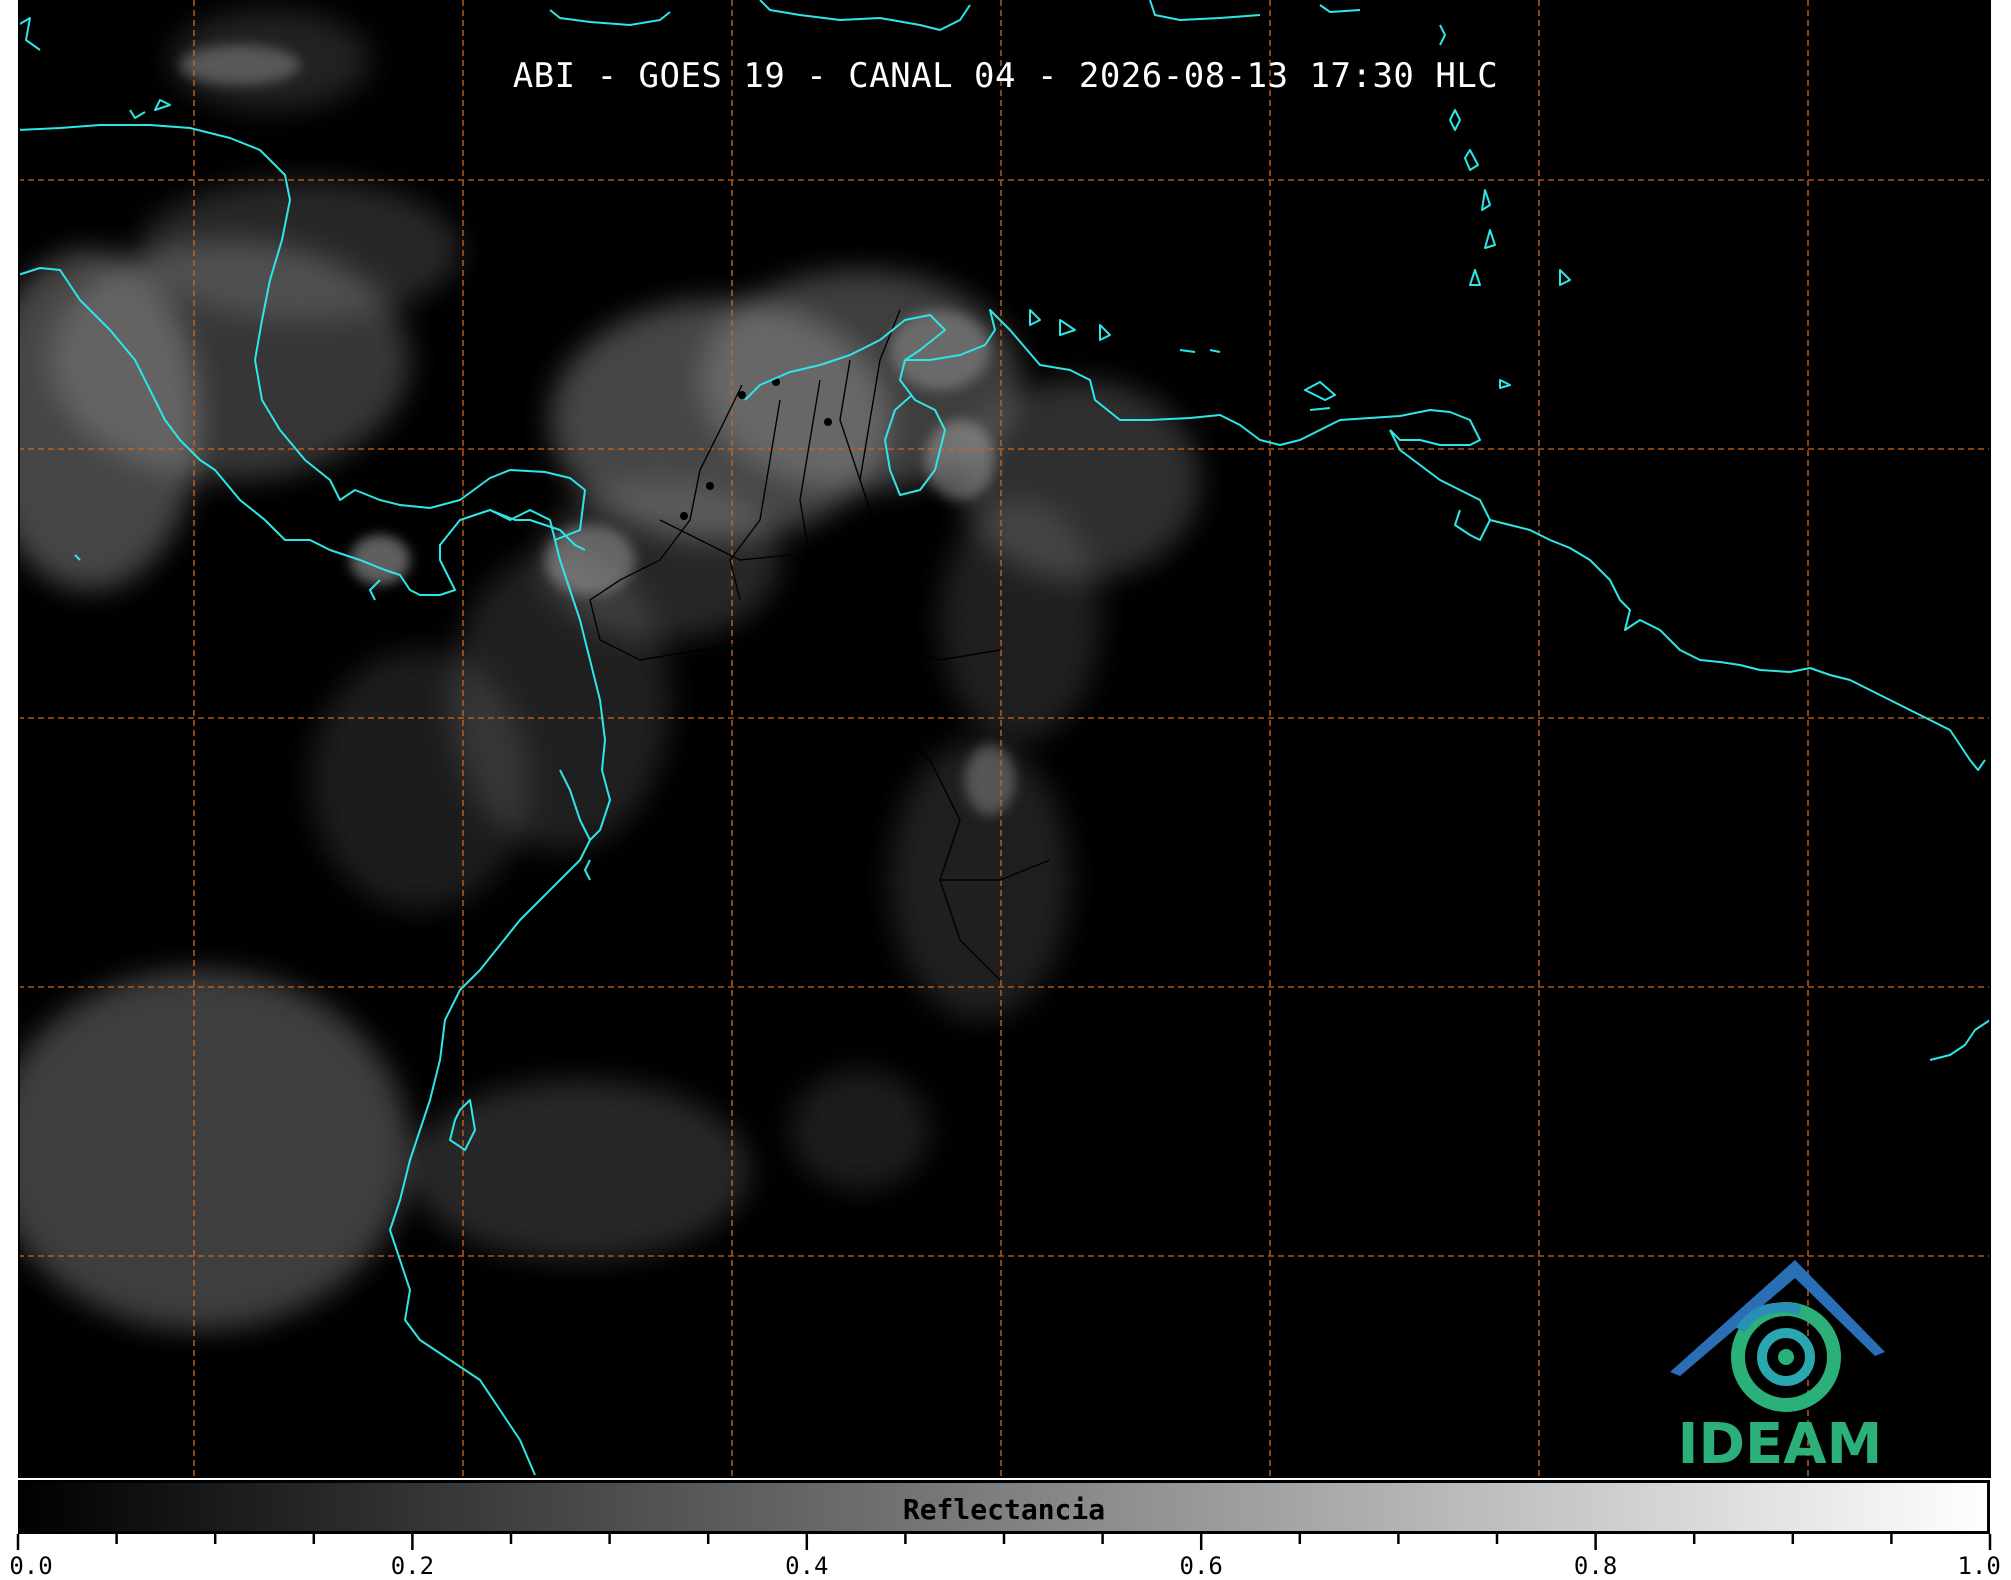  What do you see at coordinates (807, 1566) in the screenshot?
I see `colorbar-tick-label: 0.4` at bounding box center [807, 1566].